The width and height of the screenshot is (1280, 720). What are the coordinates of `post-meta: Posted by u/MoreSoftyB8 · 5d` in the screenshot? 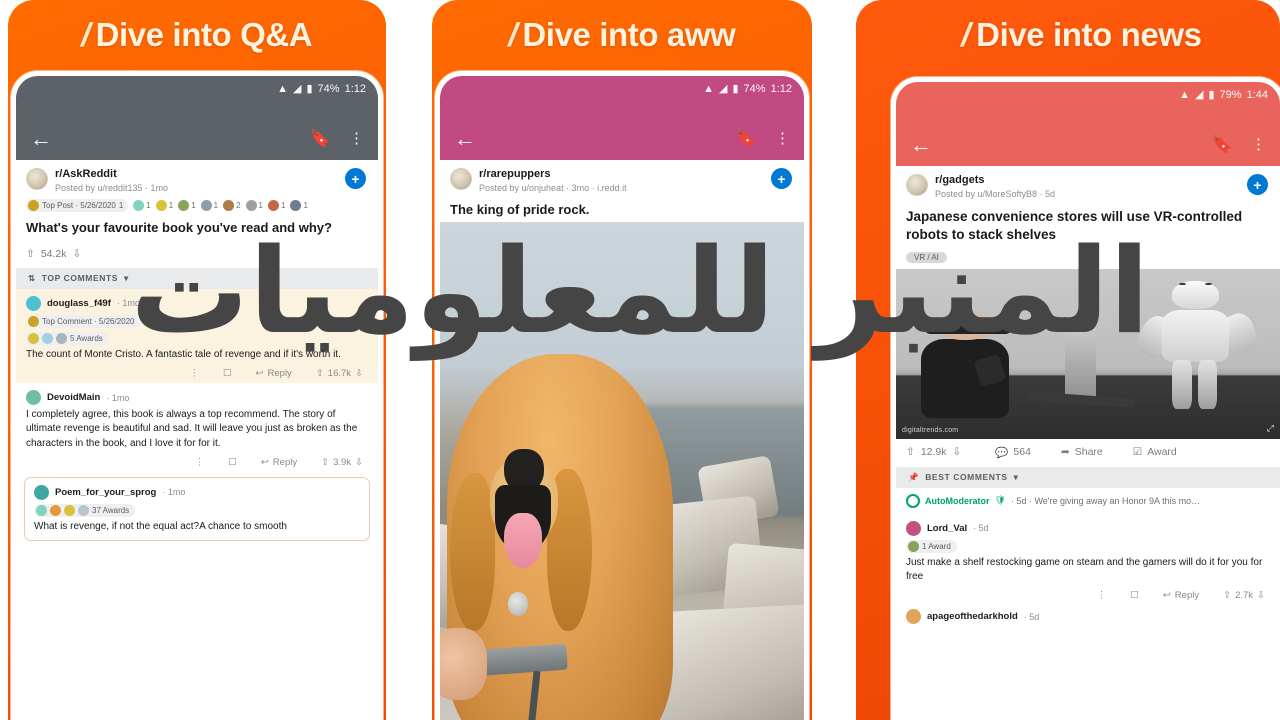 It's located at (995, 194).